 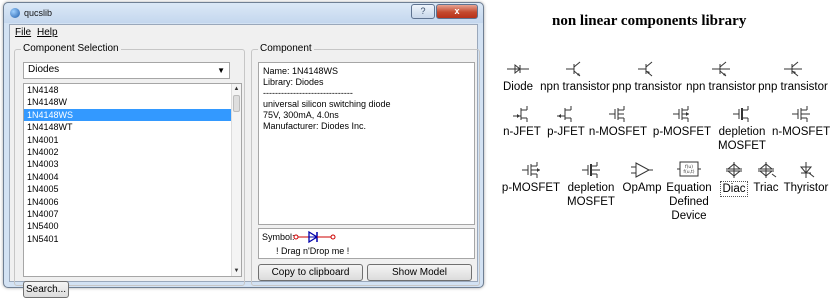 I want to click on diode-icon, so click(x=518, y=69).